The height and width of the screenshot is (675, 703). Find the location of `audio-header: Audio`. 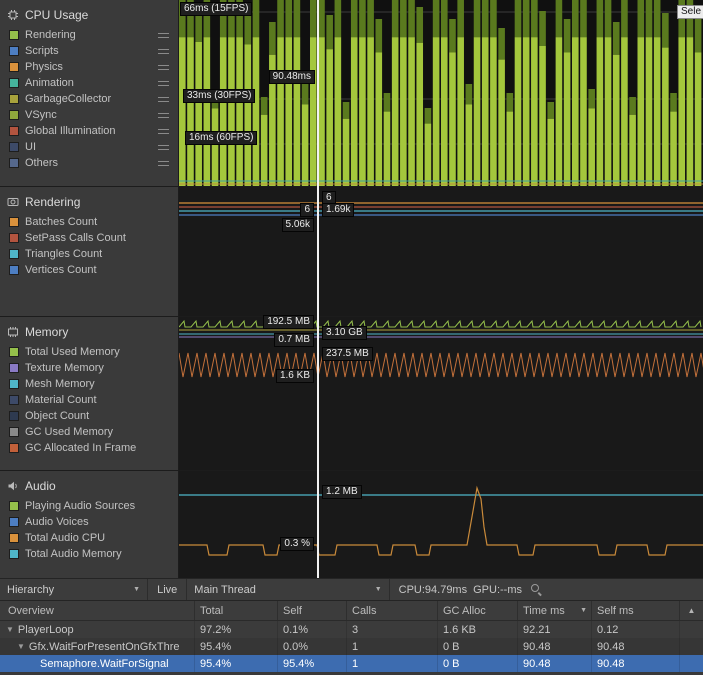

audio-header: Audio is located at coordinates (89, 484).